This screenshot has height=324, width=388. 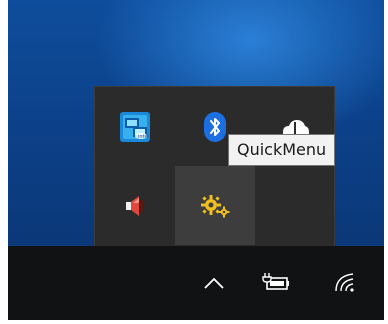 What do you see at coordinates (194, 322) in the screenshot?
I see `screen-edge-bottom` at bounding box center [194, 322].